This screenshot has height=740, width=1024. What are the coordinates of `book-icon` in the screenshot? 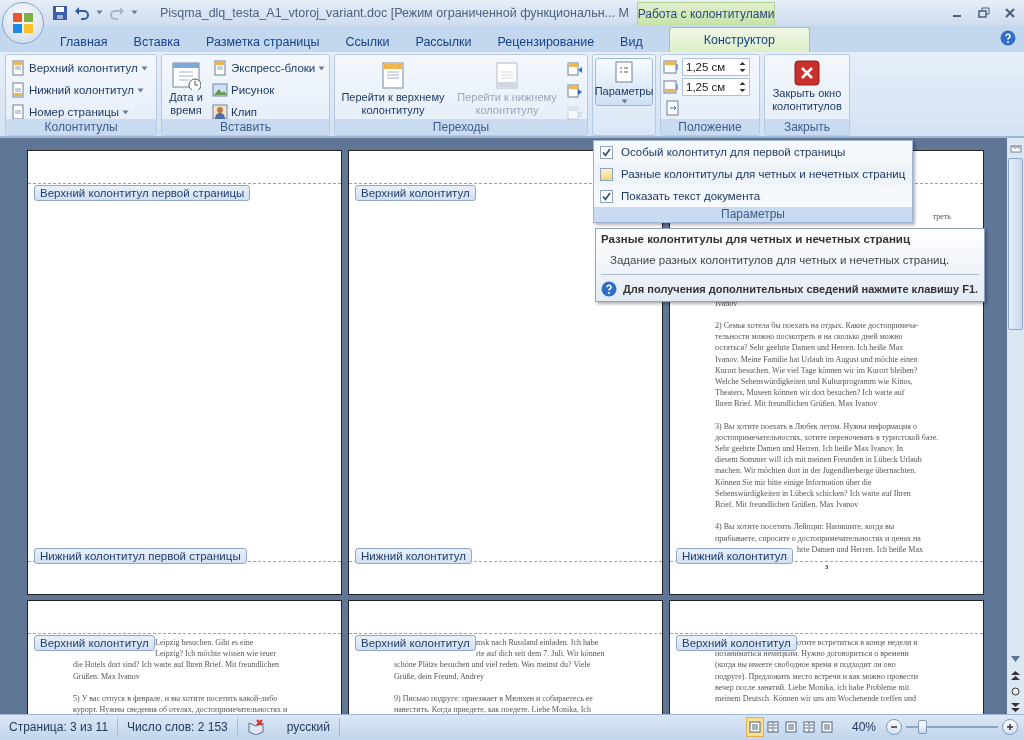 It's located at (255, 726).